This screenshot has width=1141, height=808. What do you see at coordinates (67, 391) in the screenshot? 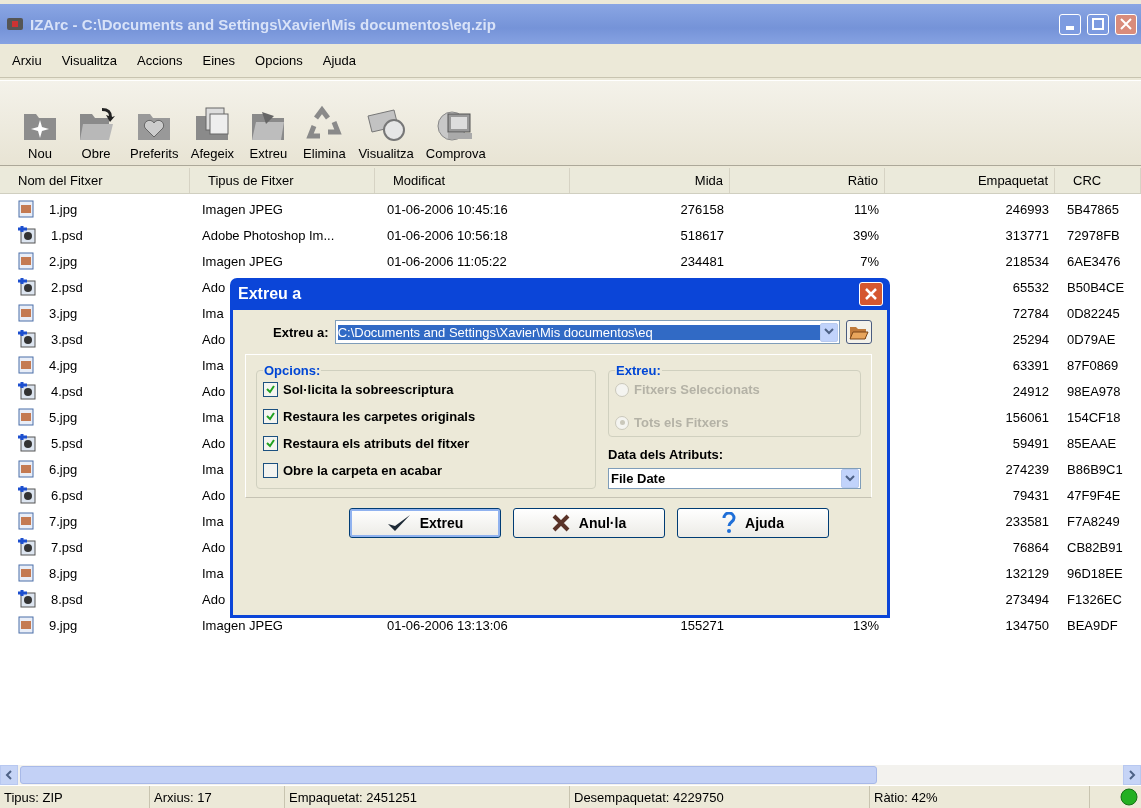
I see `file-name: 4.psd` at bounding box center [67, 391].